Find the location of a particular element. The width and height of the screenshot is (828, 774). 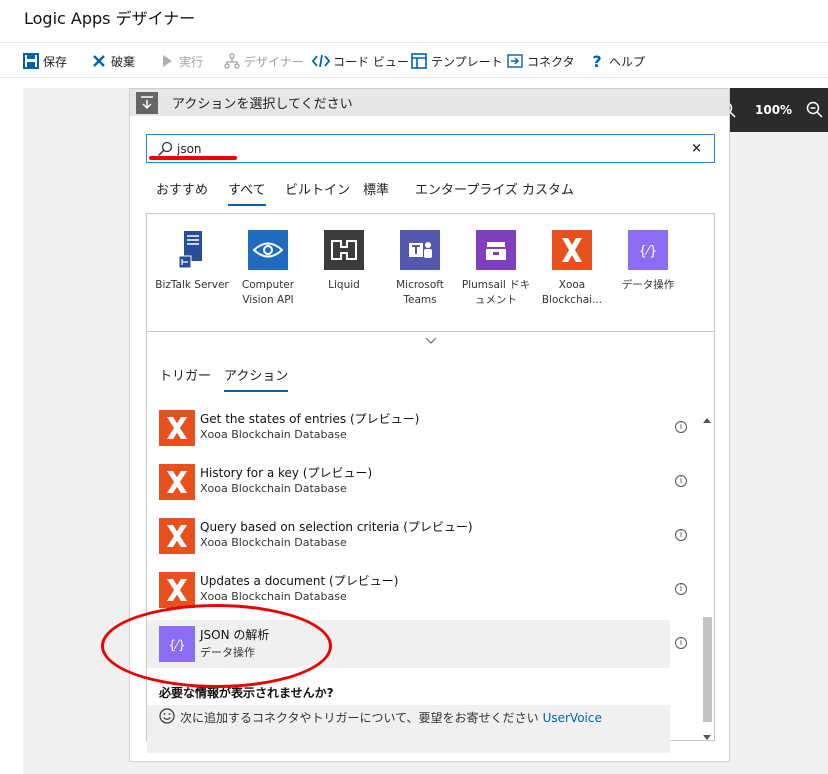

uservoice-link: UserVoice is located at coordinates (572, 718).